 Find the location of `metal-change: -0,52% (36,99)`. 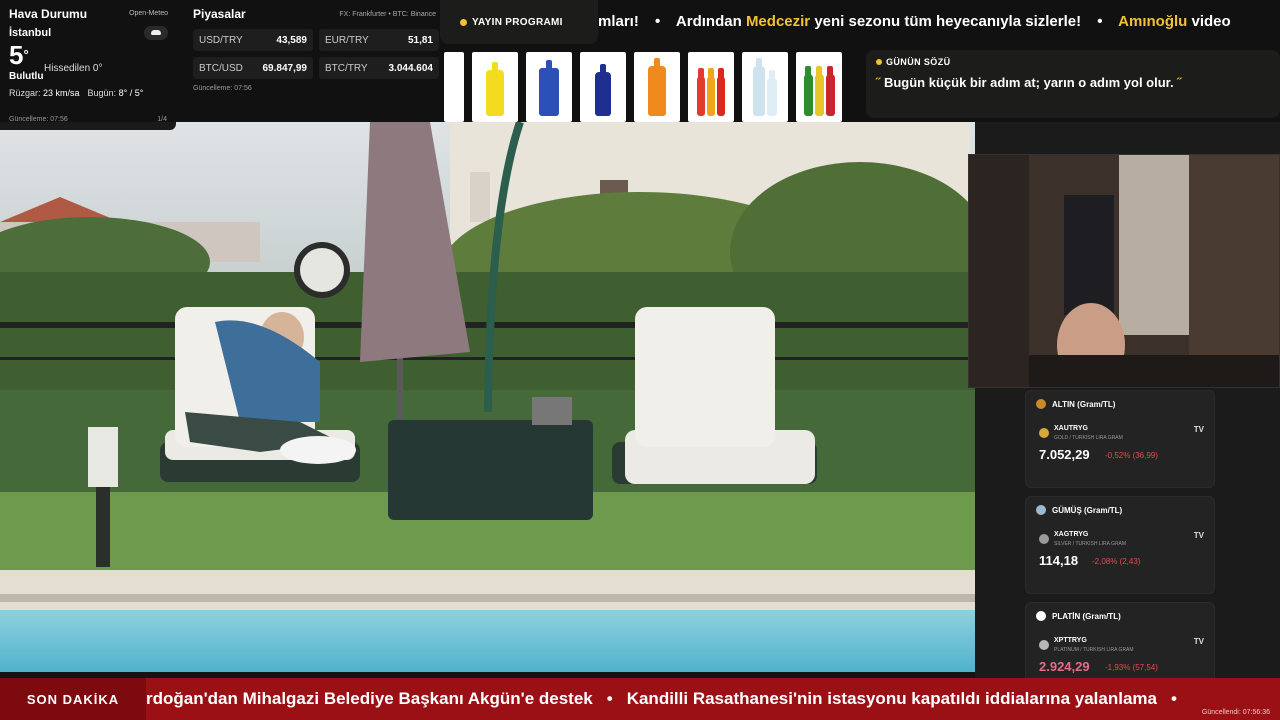

metal-change: -0,52% (36,99) is located at coordinates (1131, 455).